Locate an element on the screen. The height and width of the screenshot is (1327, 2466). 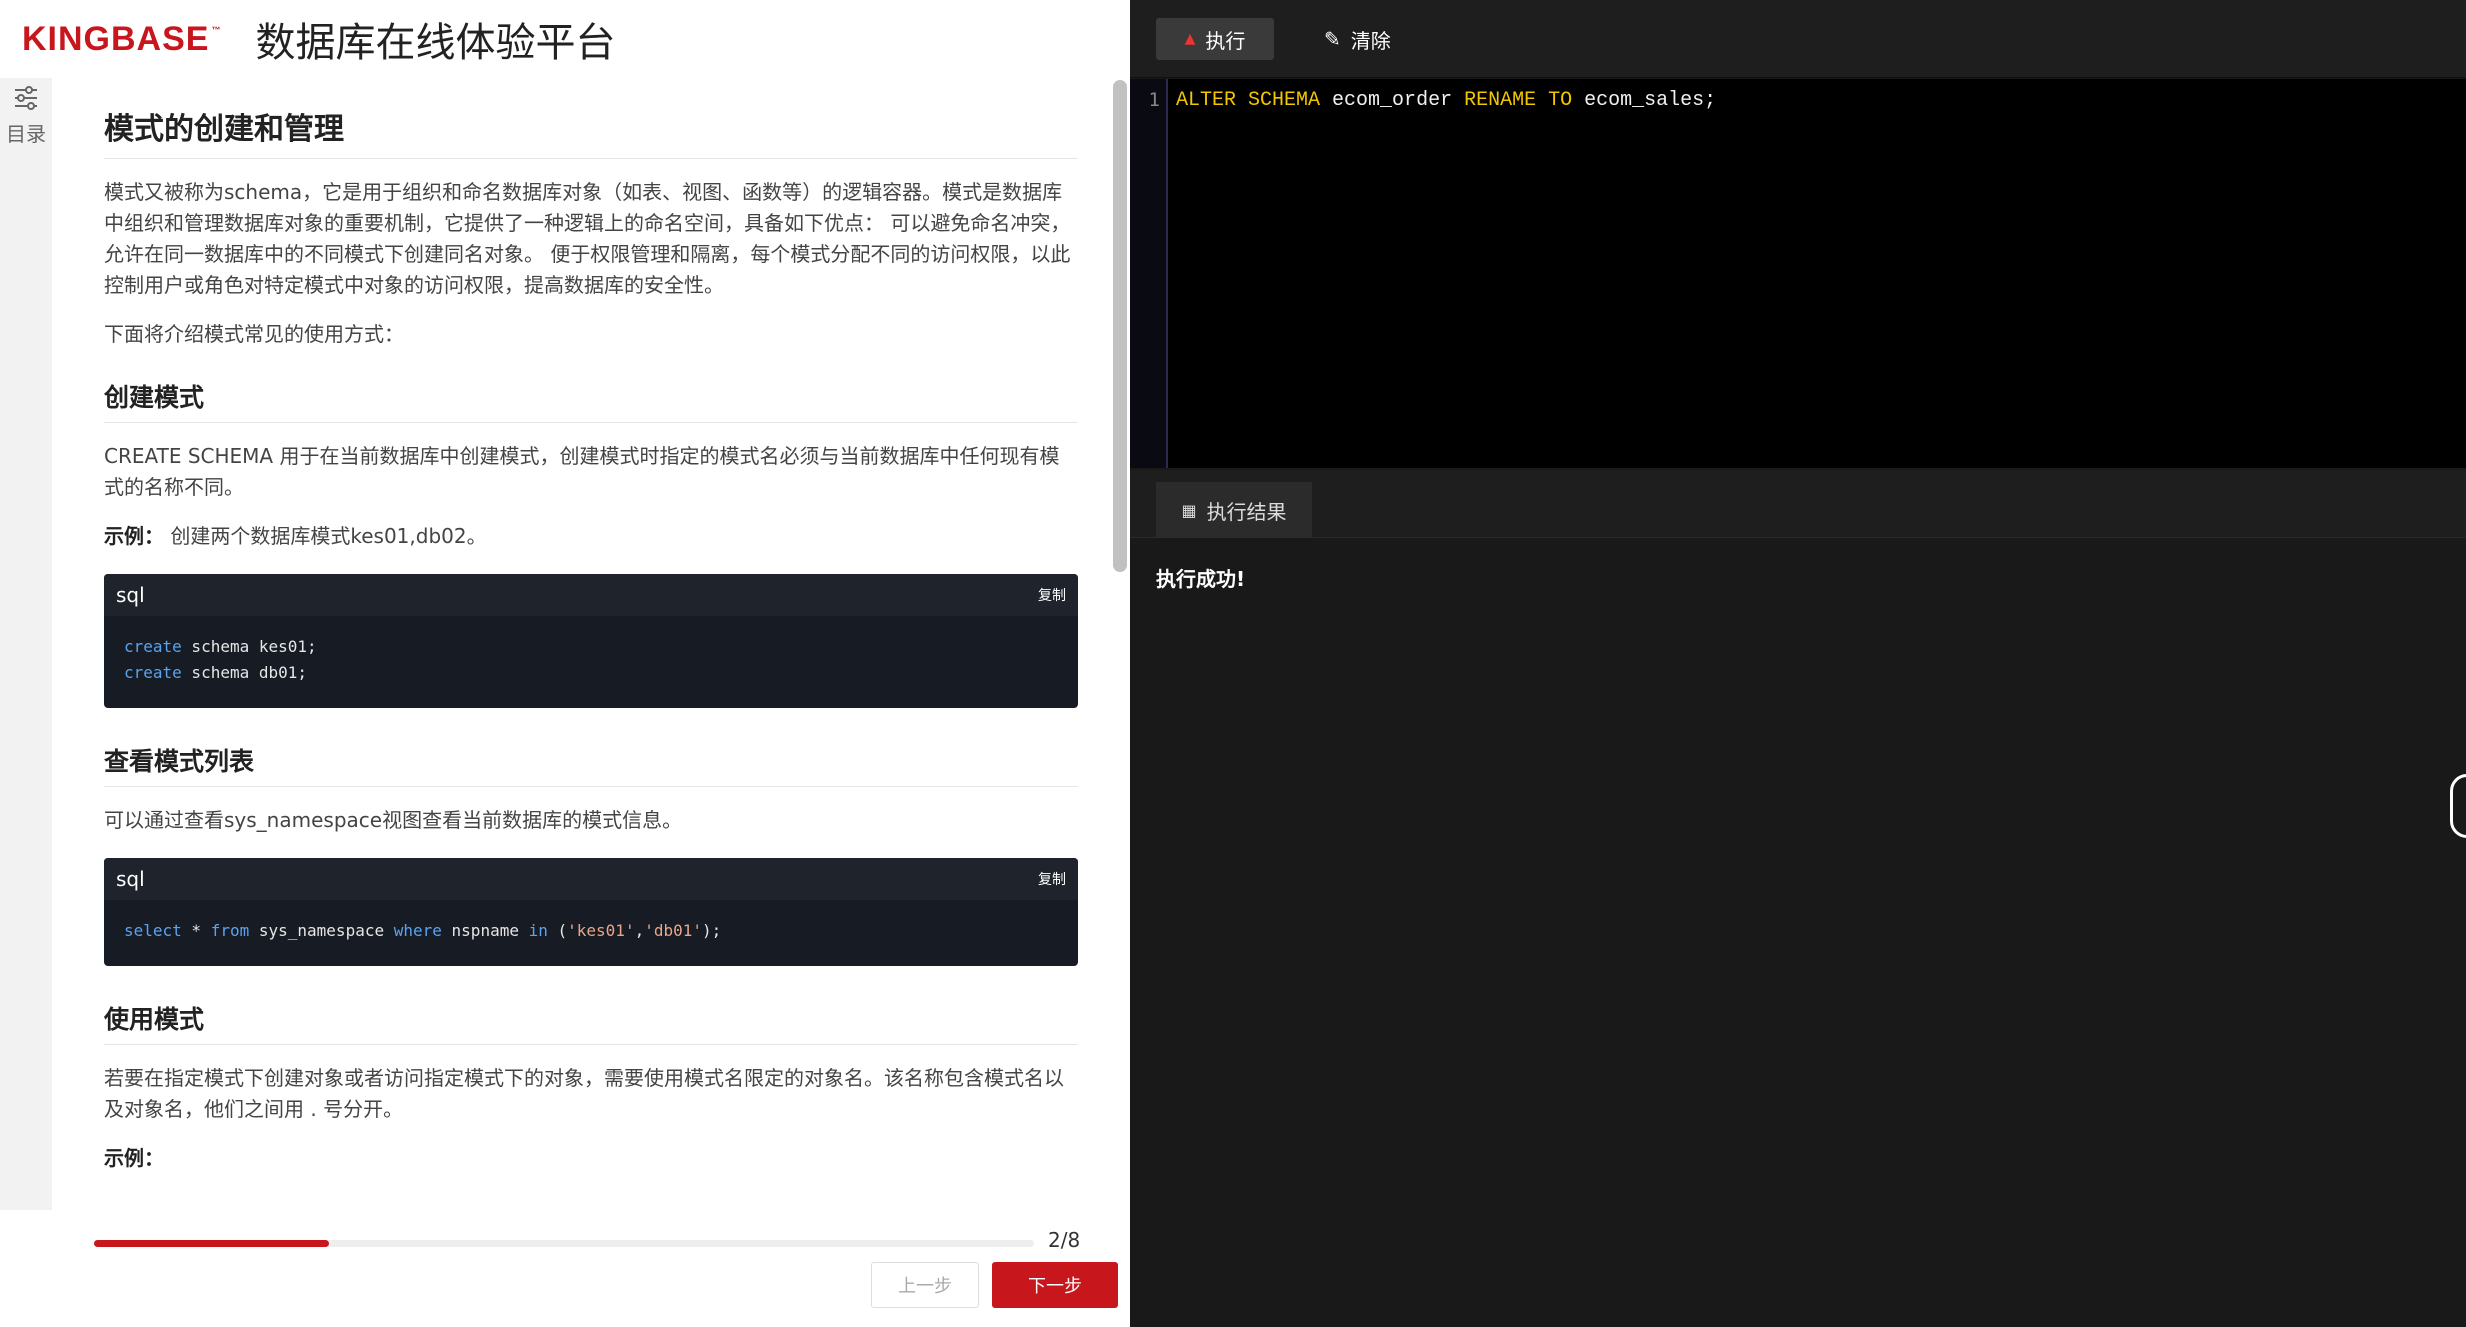
clear-label: 清除 is located at coordinates (1370, 40).